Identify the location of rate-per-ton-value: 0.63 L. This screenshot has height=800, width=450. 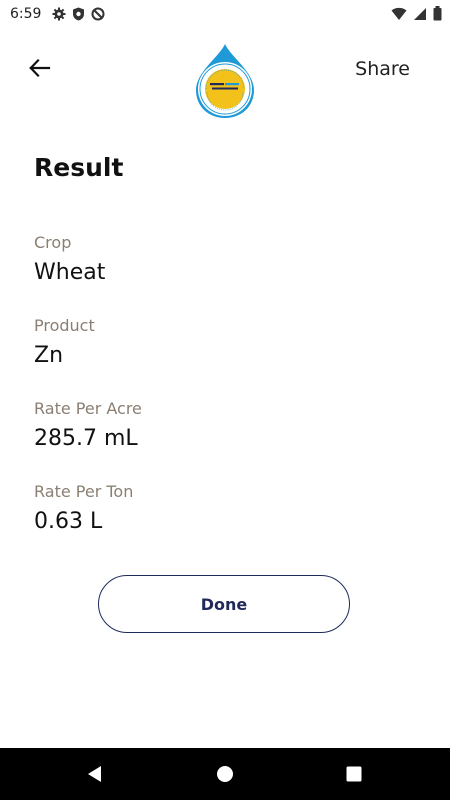
(68, 521).